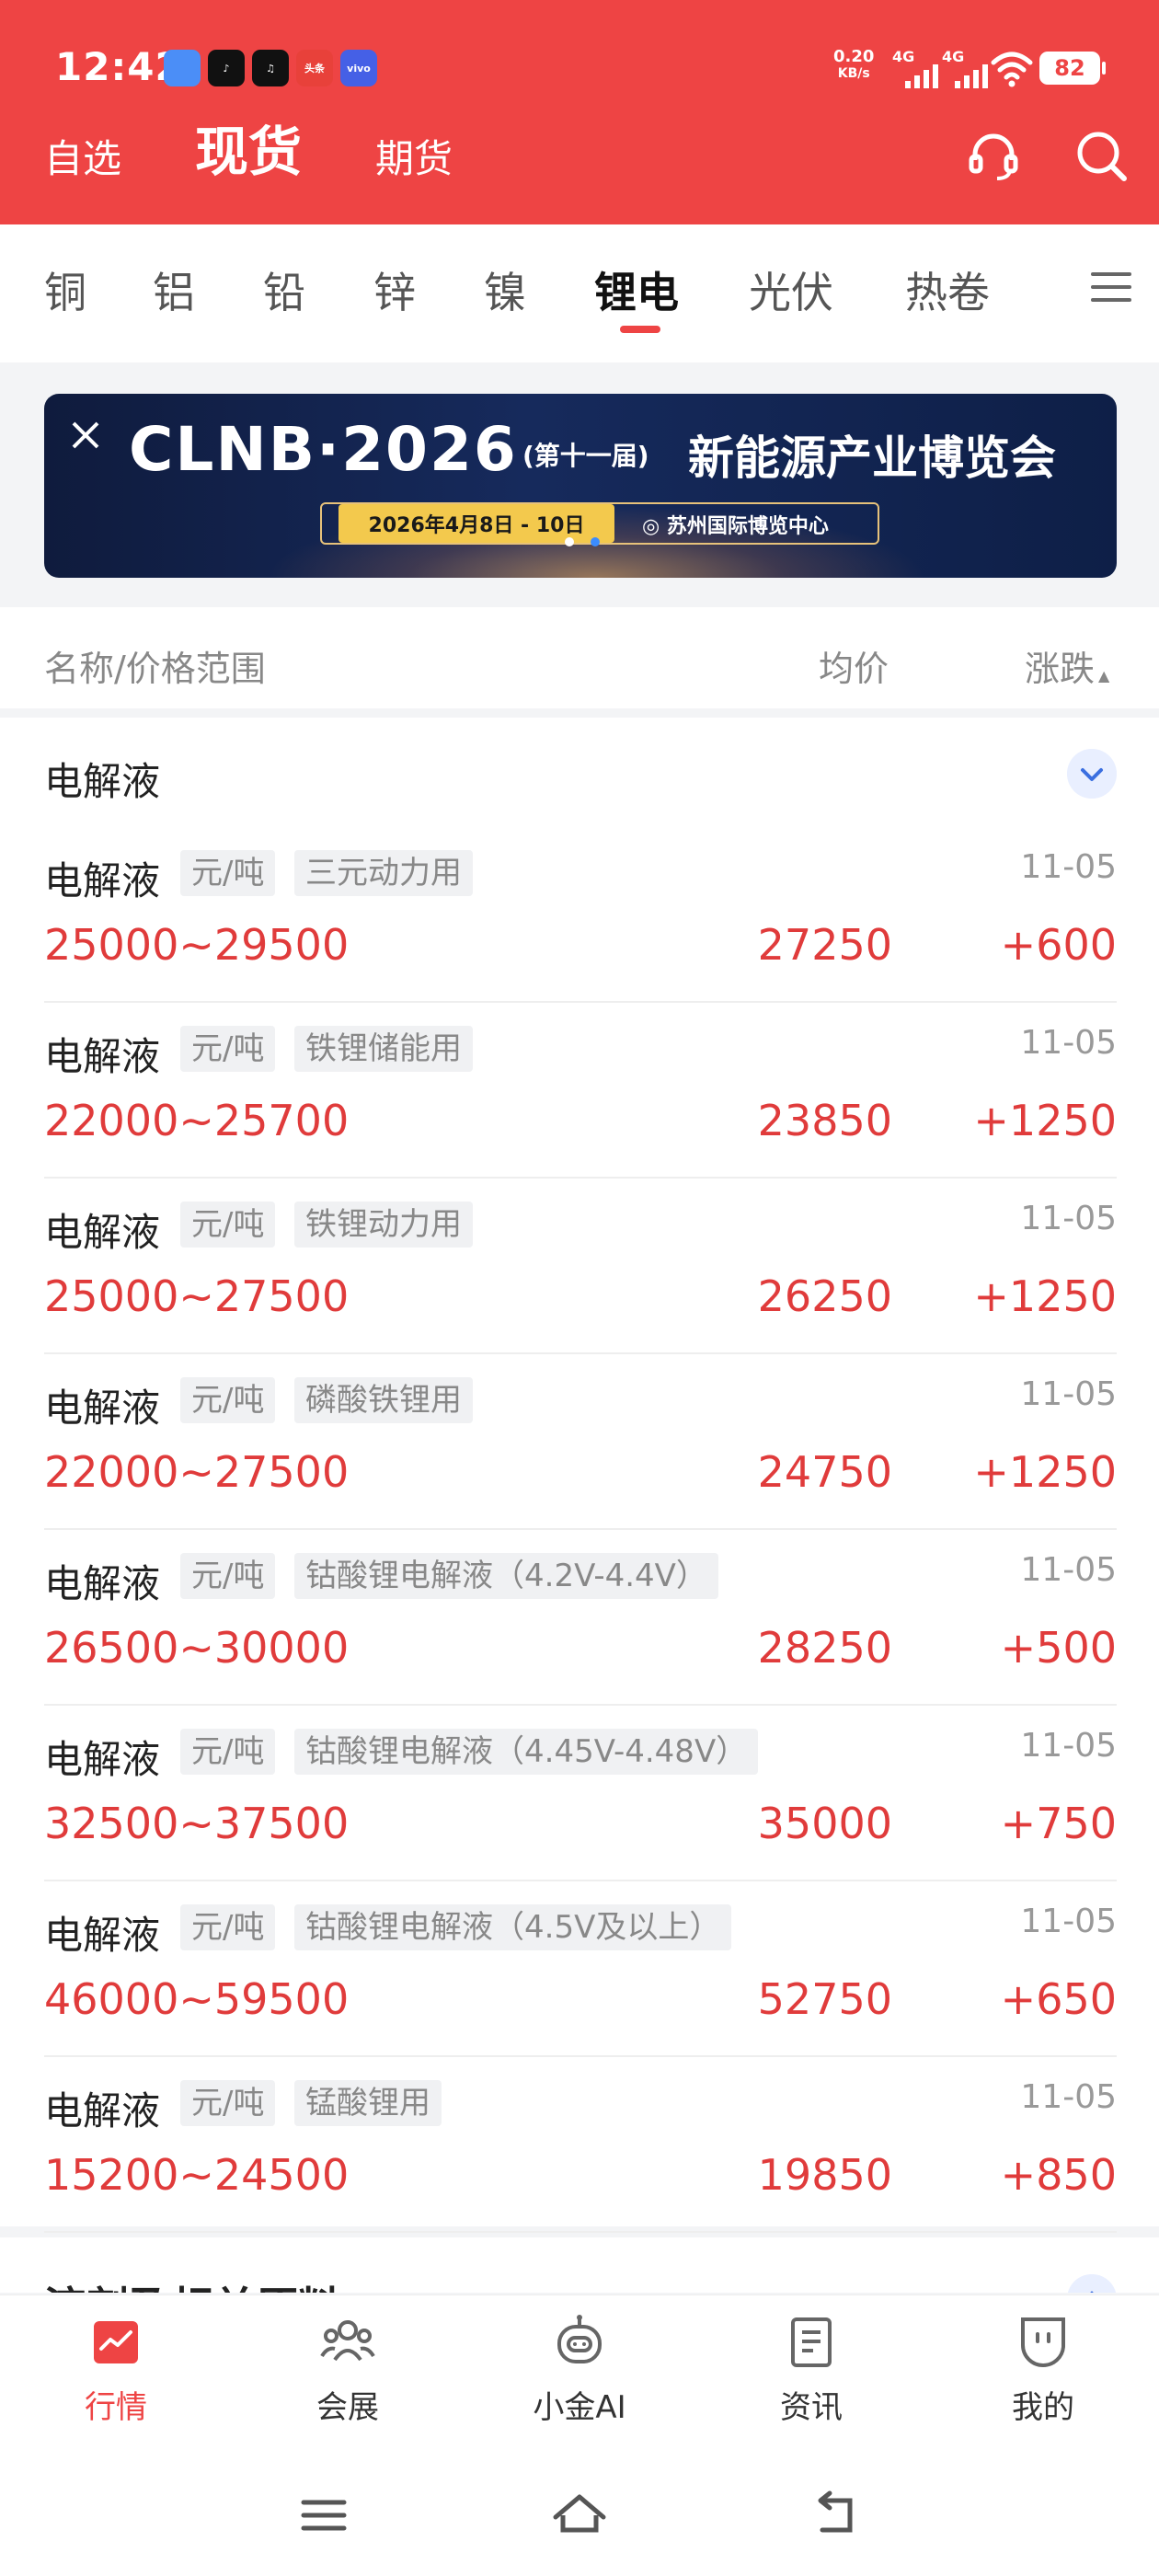  Describe the element at coordinates (174, 289) in the screenshot. I see `category-aluminum: 铝` at that location.